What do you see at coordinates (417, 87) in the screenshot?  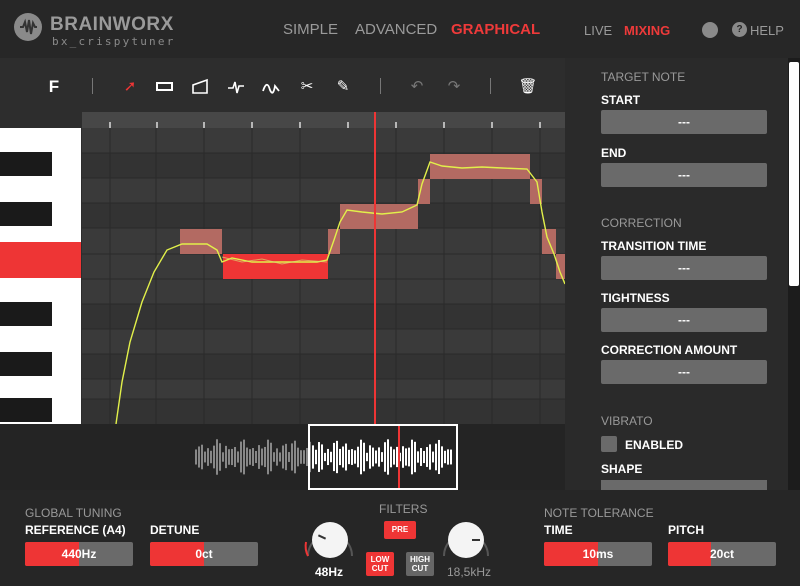 I see `undo-icon: ↶` at bounding box center [417, 87].